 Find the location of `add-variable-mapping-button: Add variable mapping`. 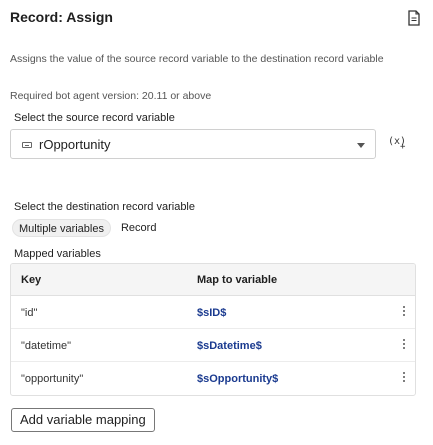

add-variable-mapping-button: Add variable mapping is located at coordinates (83, 420).